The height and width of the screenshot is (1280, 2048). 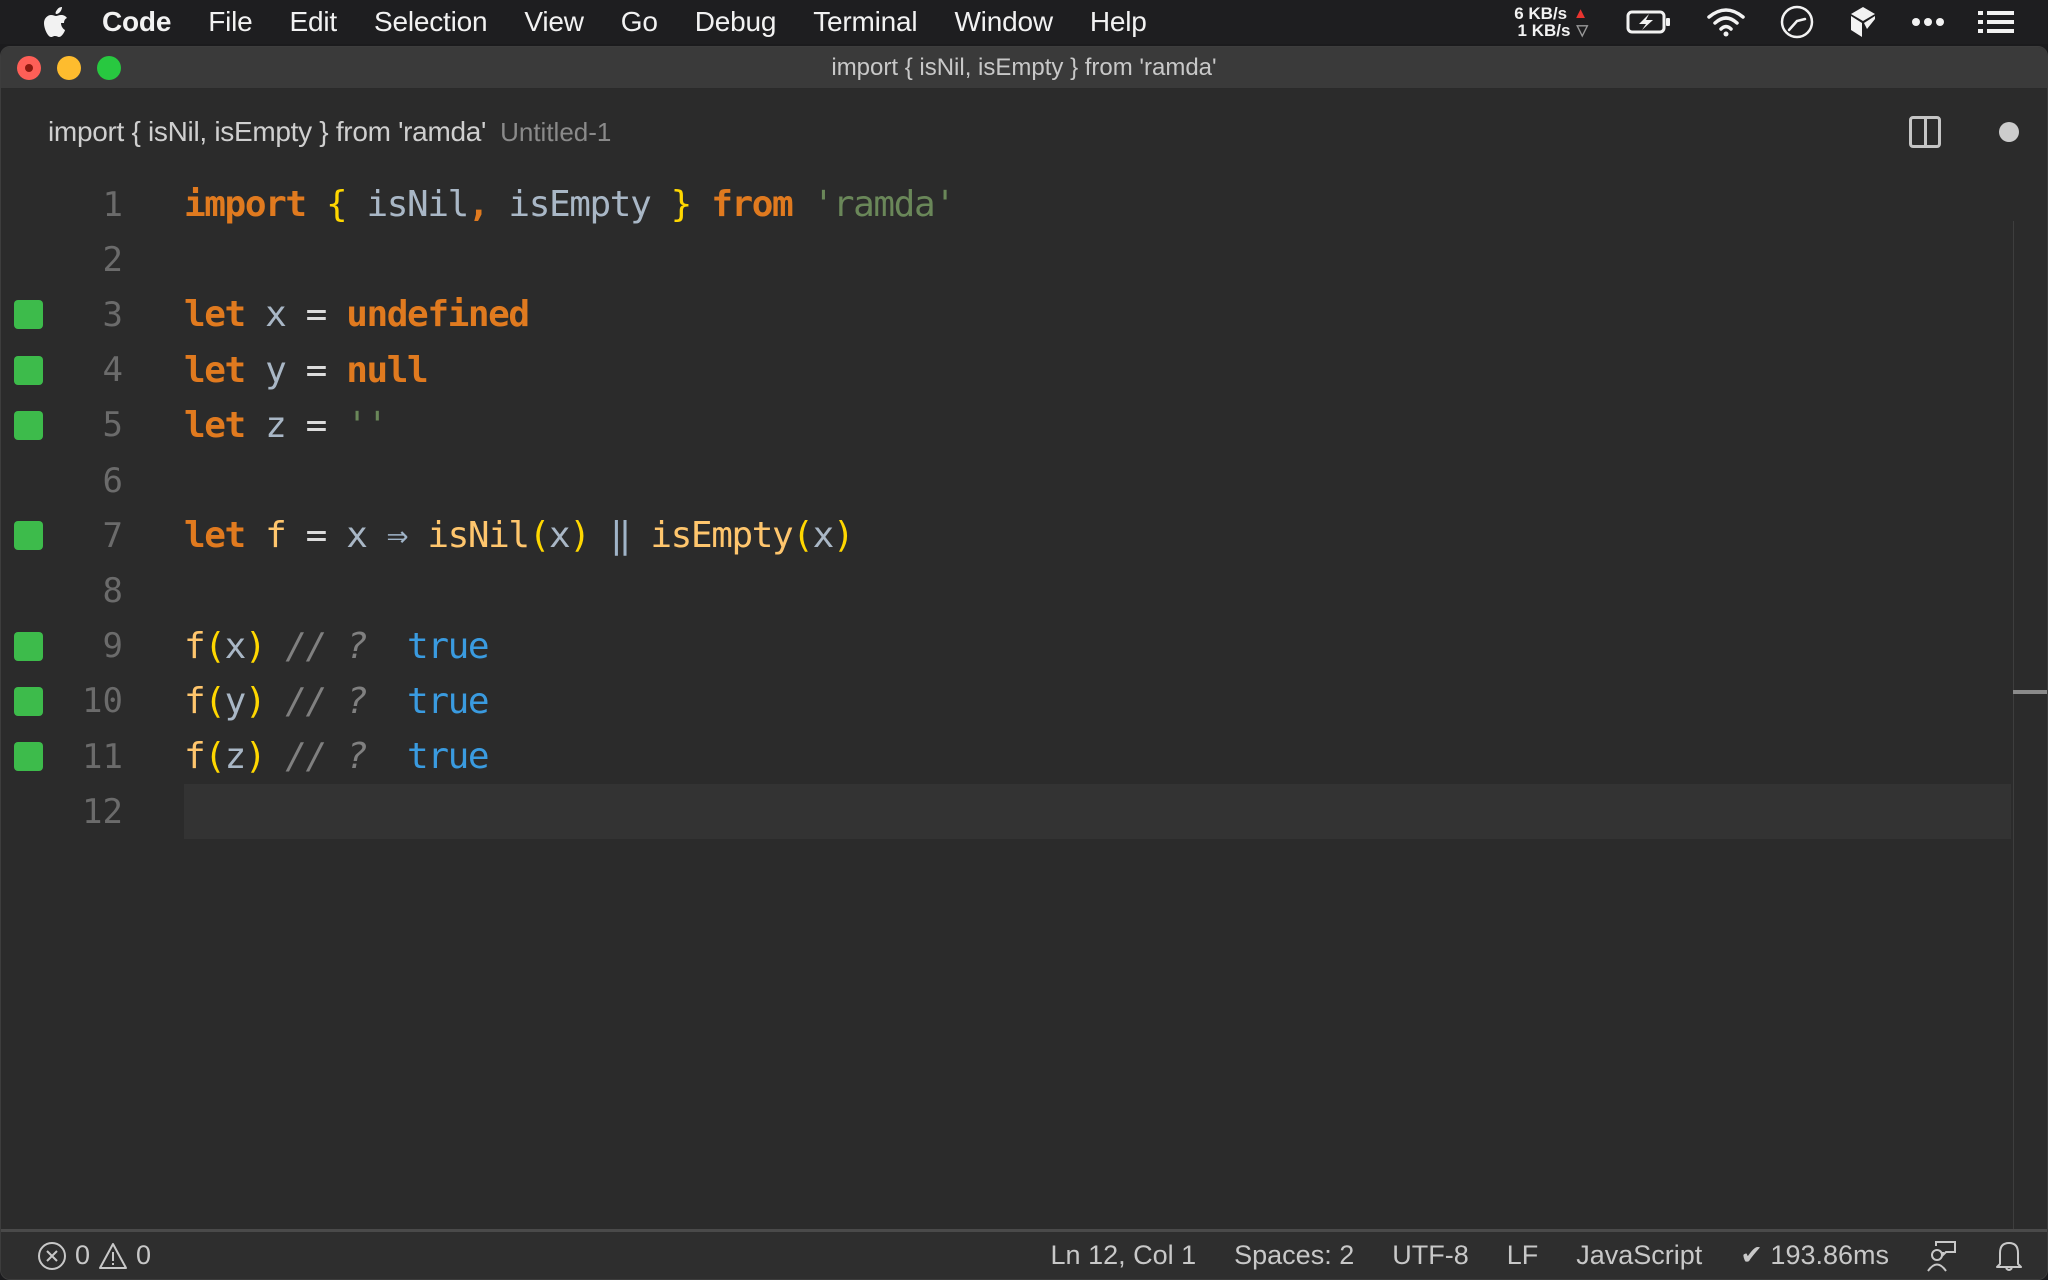 What do you see at coordinates (314, 22) in the screenshot?
I see `menu-edit: Edit` at bounding box center [314, 22].